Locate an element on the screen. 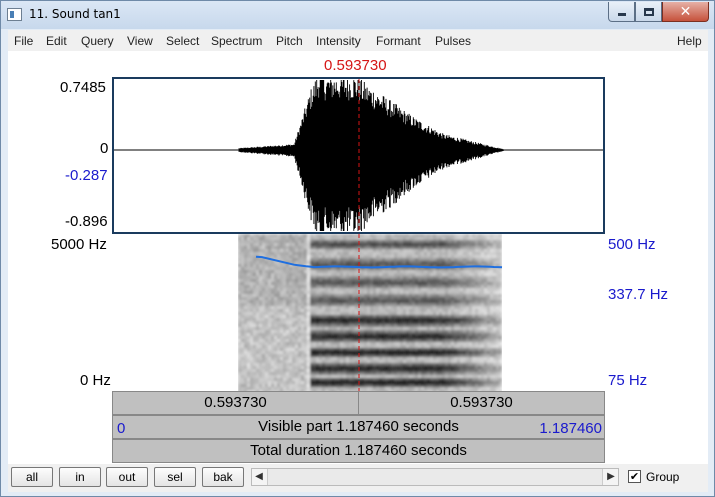 The width and height of the screenshot is (715, 497). visible-start-time: 0 is located at coordinates (121, 428).